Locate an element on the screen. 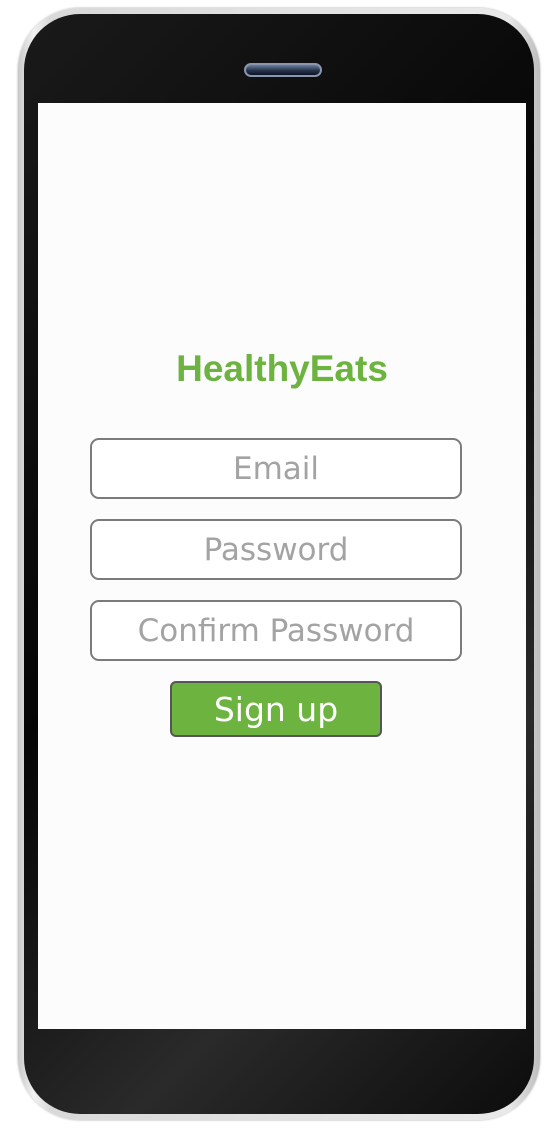 Image resolution: width=546 pixels, height=1139 pixels. confirm-password-field is located at coordinates (276, 630).